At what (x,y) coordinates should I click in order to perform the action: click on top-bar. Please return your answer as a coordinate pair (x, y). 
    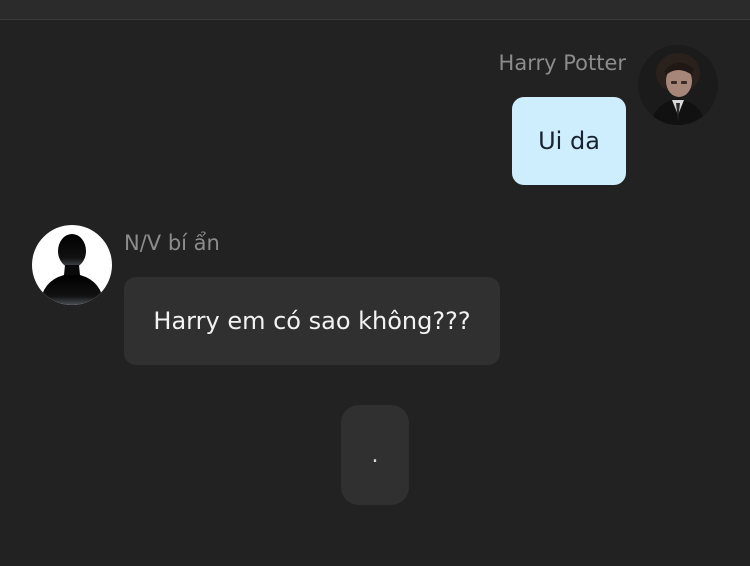
    Looking at the image, I should click on (375, 10).